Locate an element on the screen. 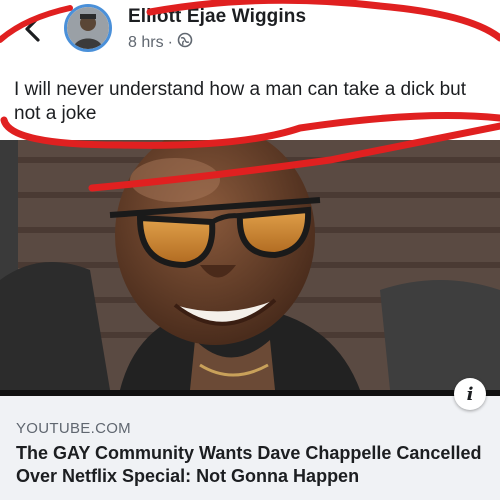 The height and width of the screenshot is (500, 500). author-name: Elliott Ejae Wiggins is located at coordinates (217, 17).